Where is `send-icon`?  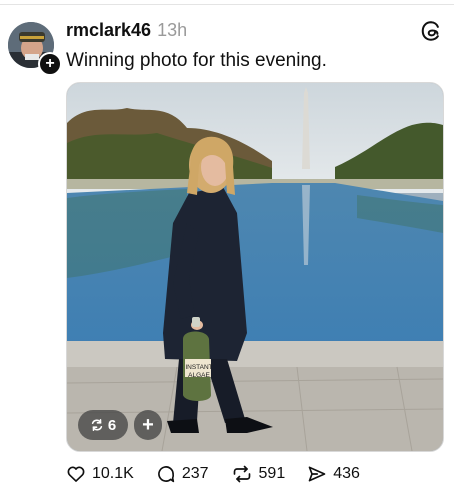
send-icon is located at coordinates (317, 474).